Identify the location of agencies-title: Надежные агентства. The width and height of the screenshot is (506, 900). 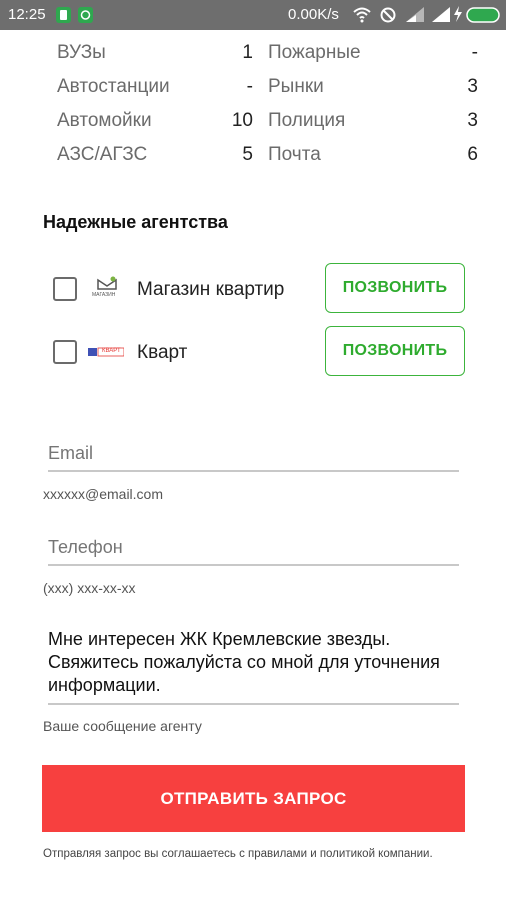
(135, 222).